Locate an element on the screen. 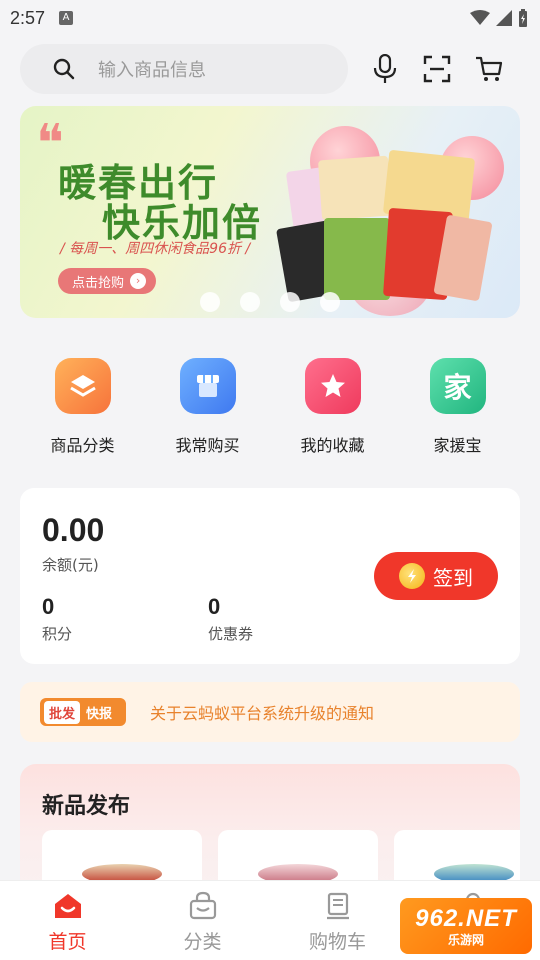 This screenshot has height=960, width=540. nav-cart: 购物车 is located at coordinates (337, 920).